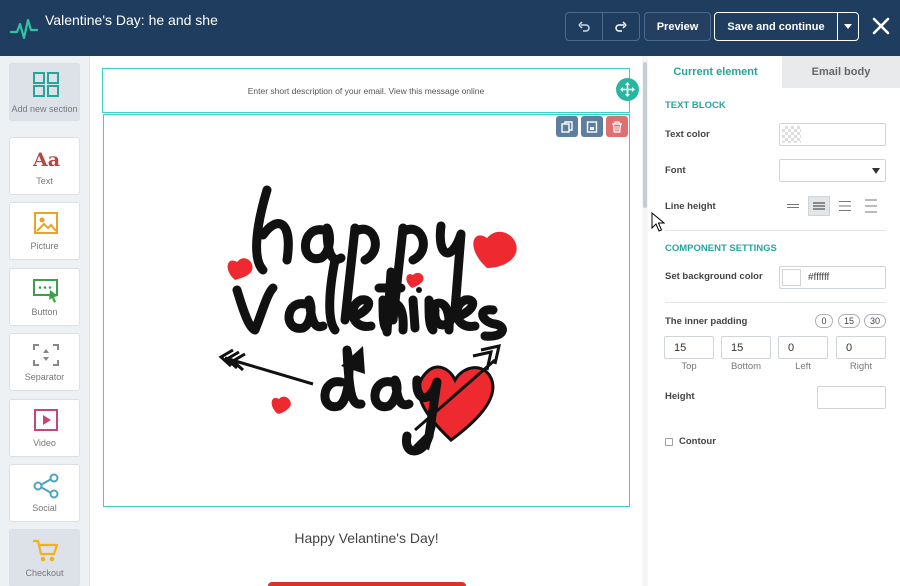 Image resolution: width=900 pixels, height=586 pixels. What do you see at coordinates (44, 508) in the screenshot?
I see `tool-label: Social` at bounding box center [44, 508].